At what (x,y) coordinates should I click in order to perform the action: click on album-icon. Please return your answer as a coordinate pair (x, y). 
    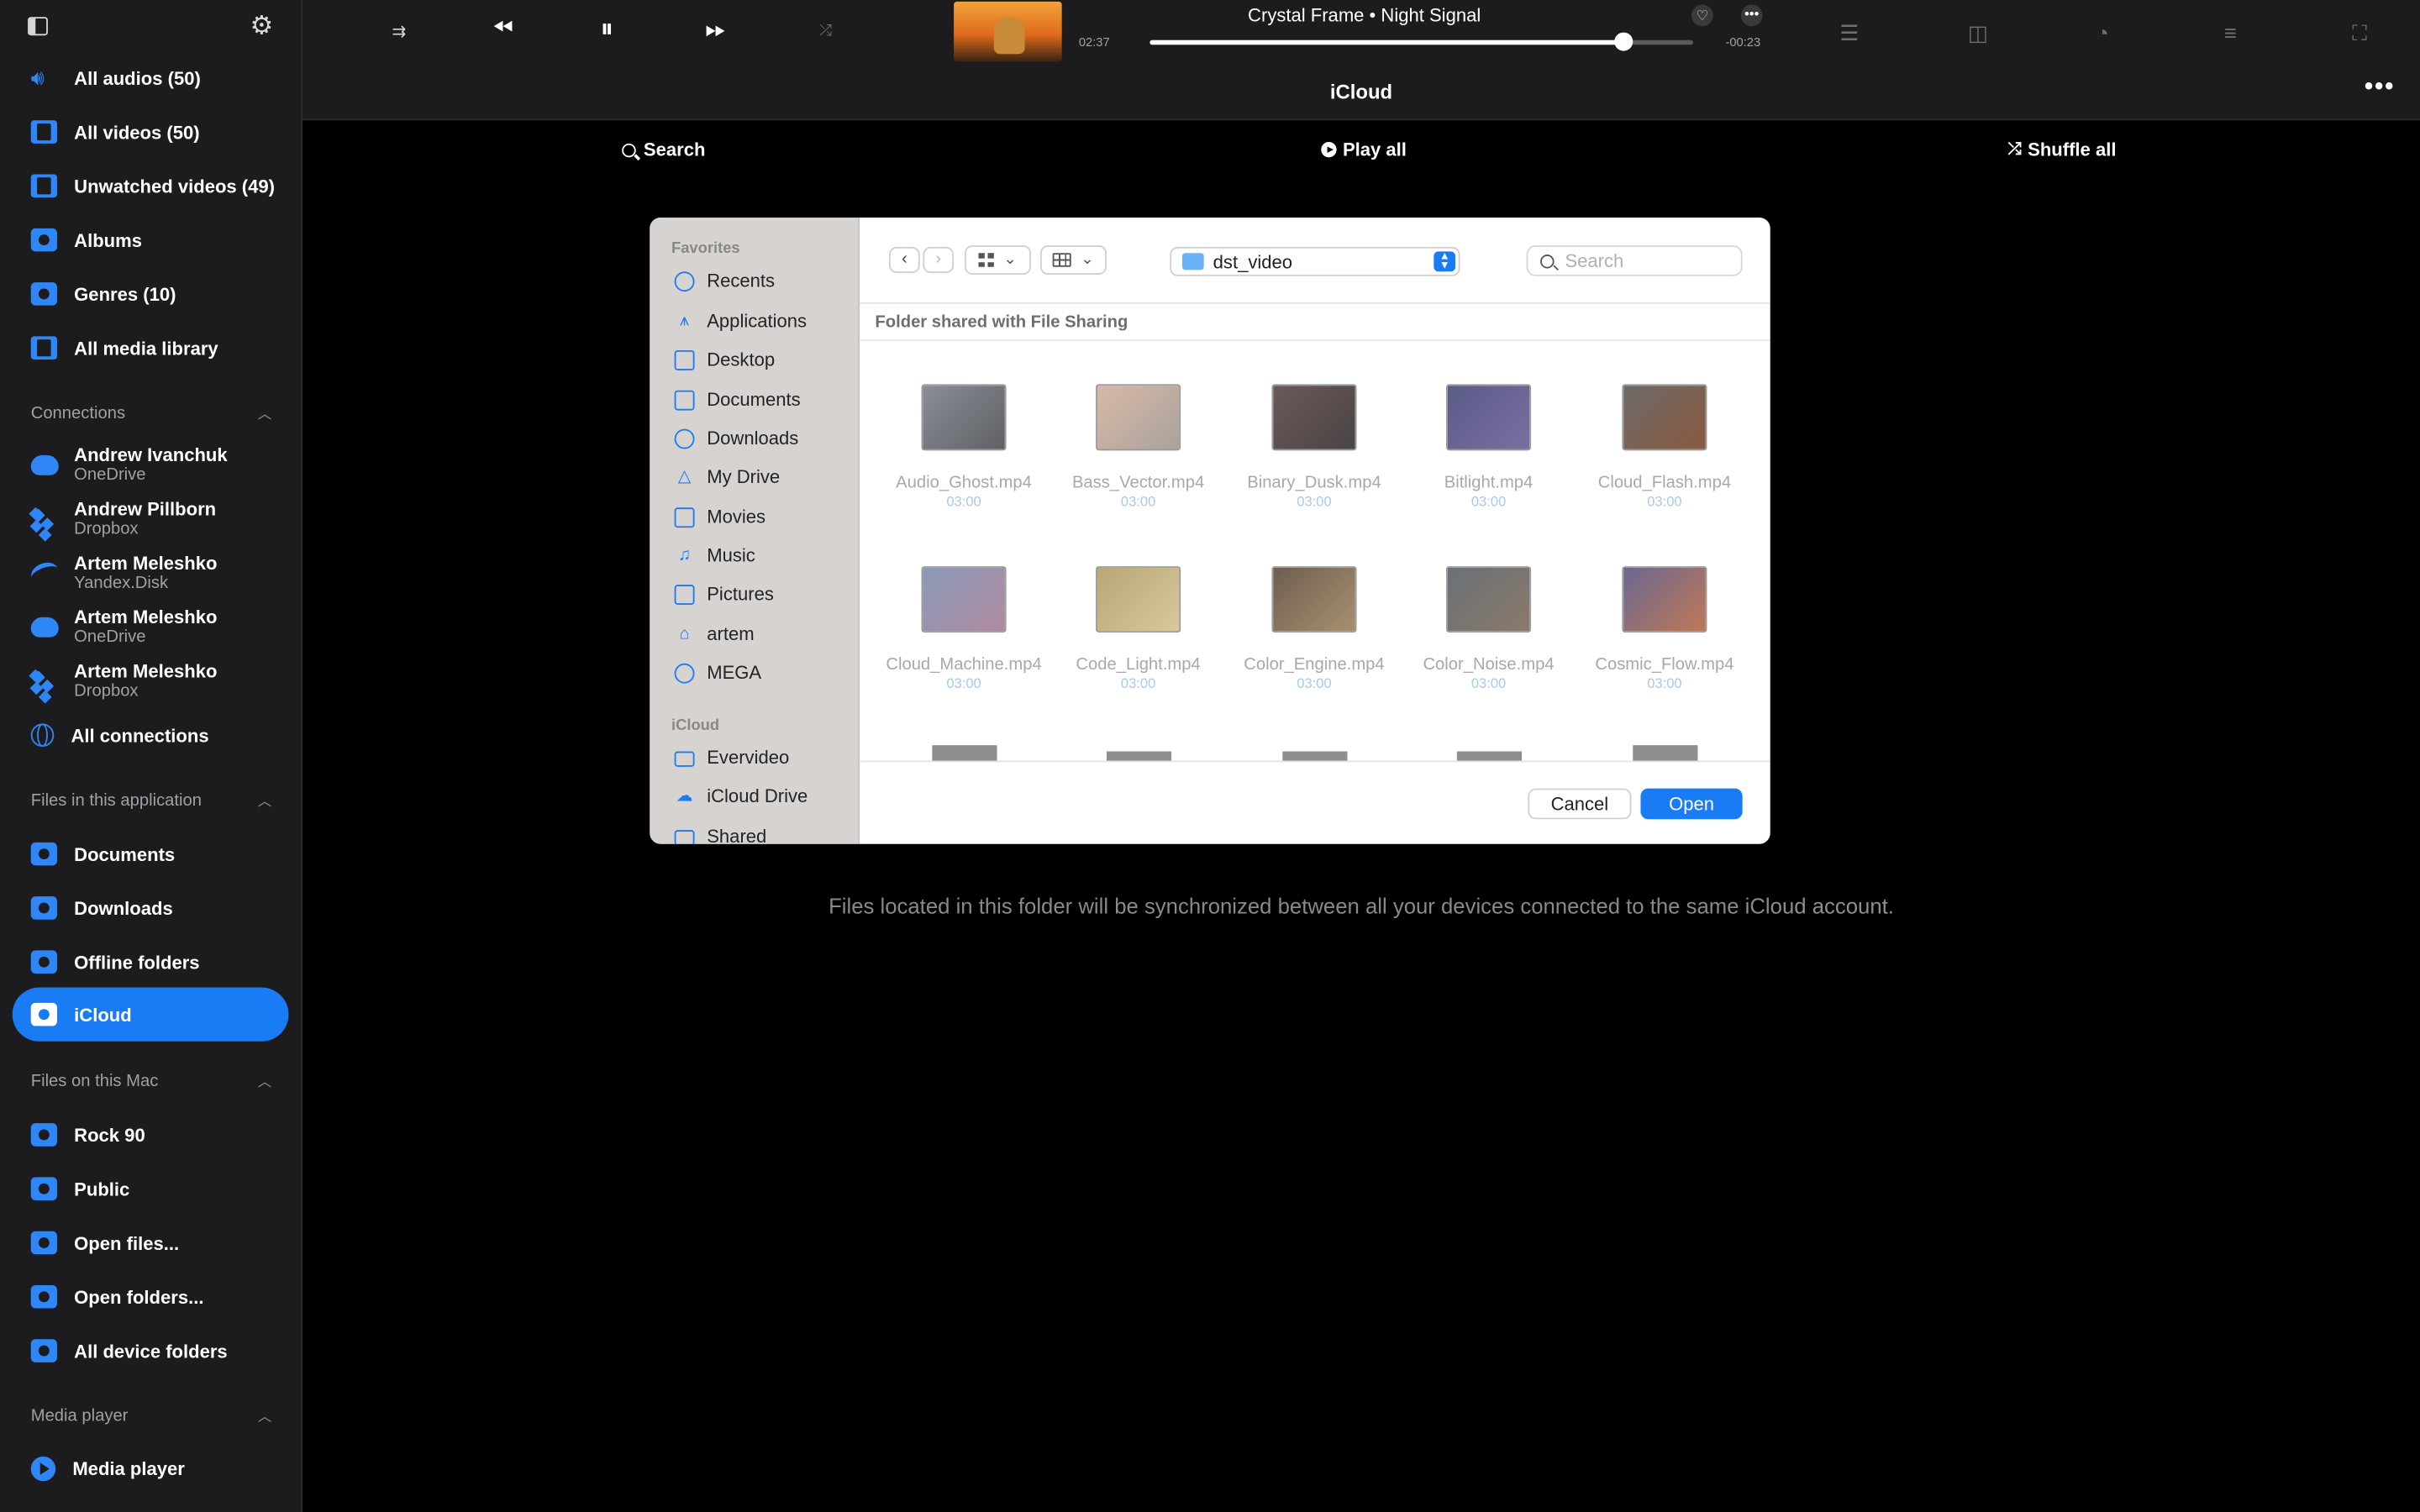
    Looking at the image, I should click on (43, 240).